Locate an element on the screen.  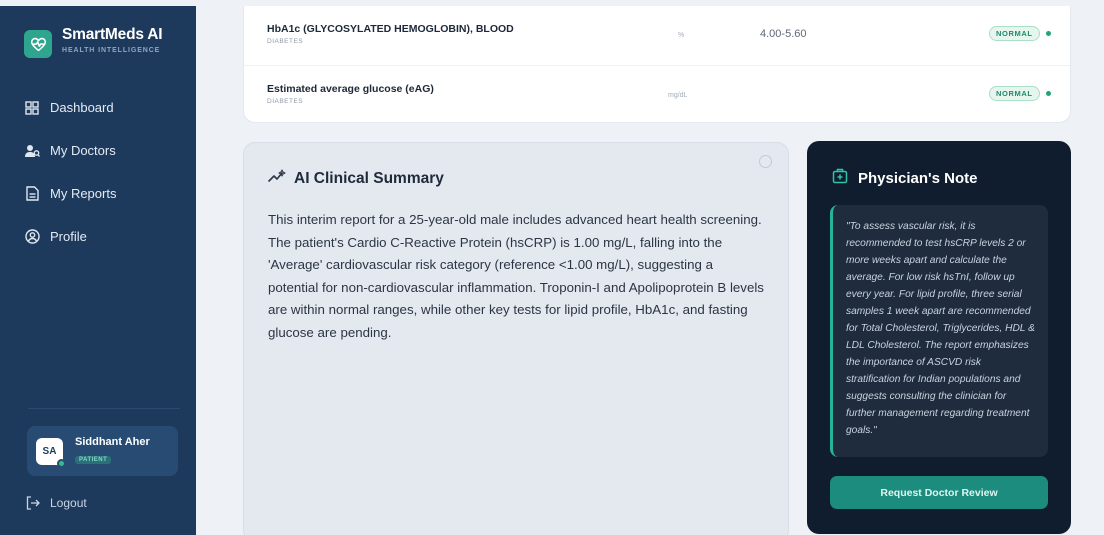
sidebar-item-label: My Reports is located at coordinates (83, 193).